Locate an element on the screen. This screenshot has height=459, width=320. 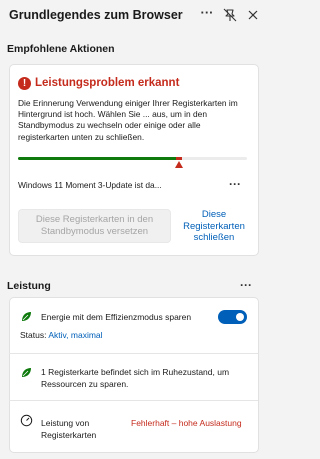
efficiency-mode-toggle is located at coordinates (232, 317).